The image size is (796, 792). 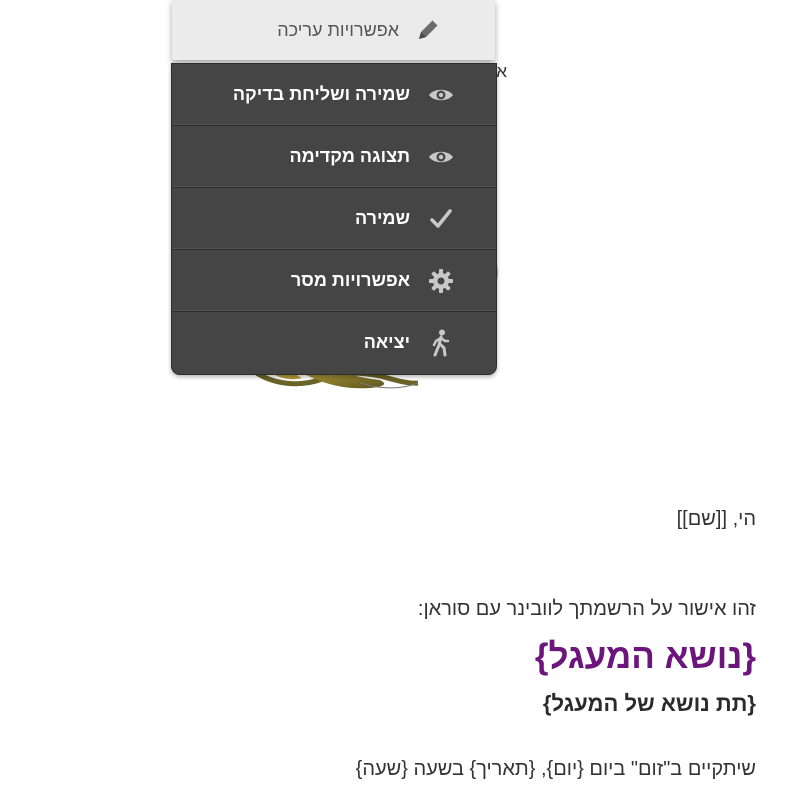 I want to click on menu-item-label: אפשרויות מסר, so click(x=350, y=280).